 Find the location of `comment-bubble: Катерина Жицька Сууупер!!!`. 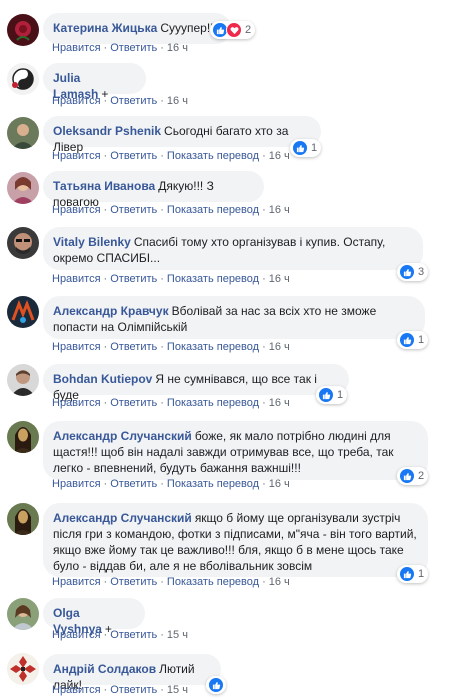

comment-bubble: Катерина Жицька Сууупер!!! is located at coordinates (137, 28).